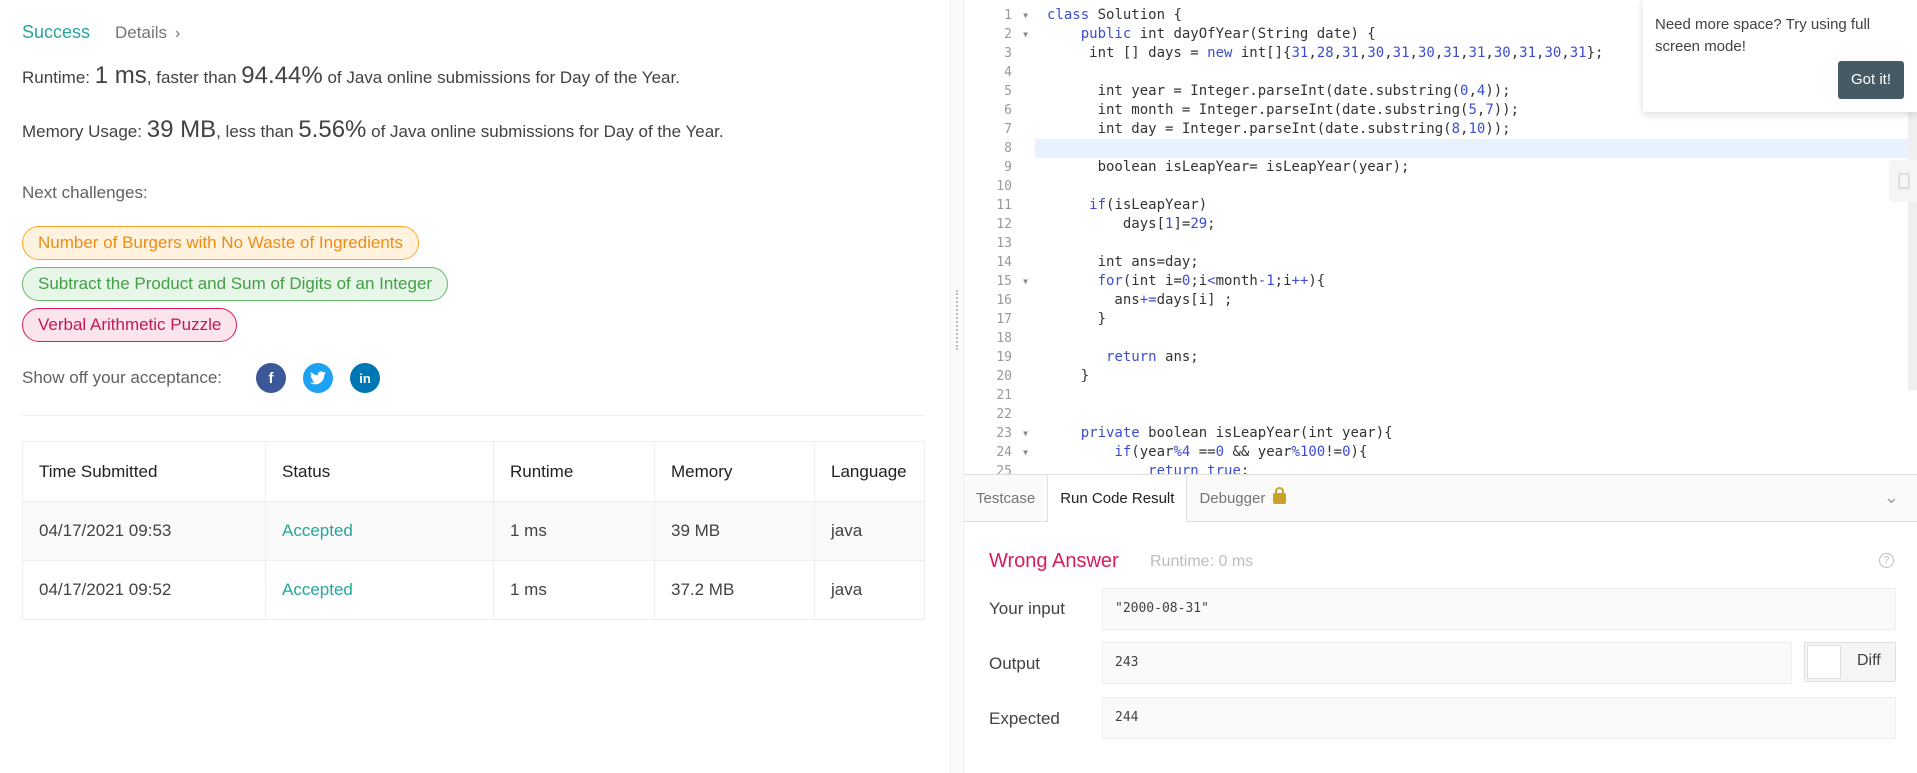 The height and width of the screenshot is (773, 1917). What do you see at coordinates (1850, 662) in the screenshot?
I see `diff-toggle: Diff` at bounding box center [1850, 662].